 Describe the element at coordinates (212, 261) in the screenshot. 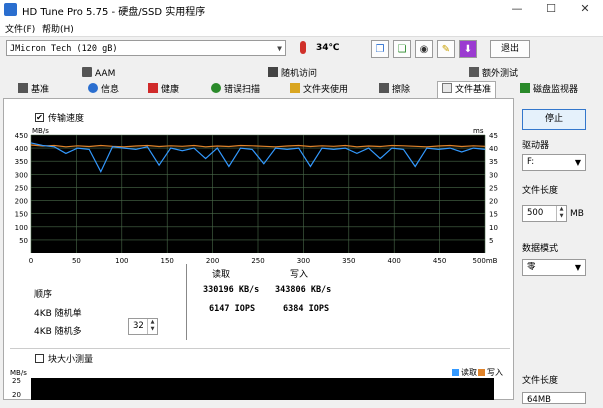

I see `x-tick-label: 200` at that location.